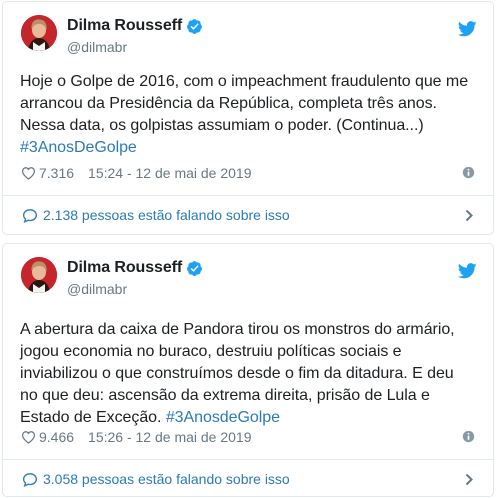  What do you see at coordinates (169, 437) in the screenshot?
I see `timestamp: 15:26 - 12 de mai de 2019` at bounding box center [169, 437].